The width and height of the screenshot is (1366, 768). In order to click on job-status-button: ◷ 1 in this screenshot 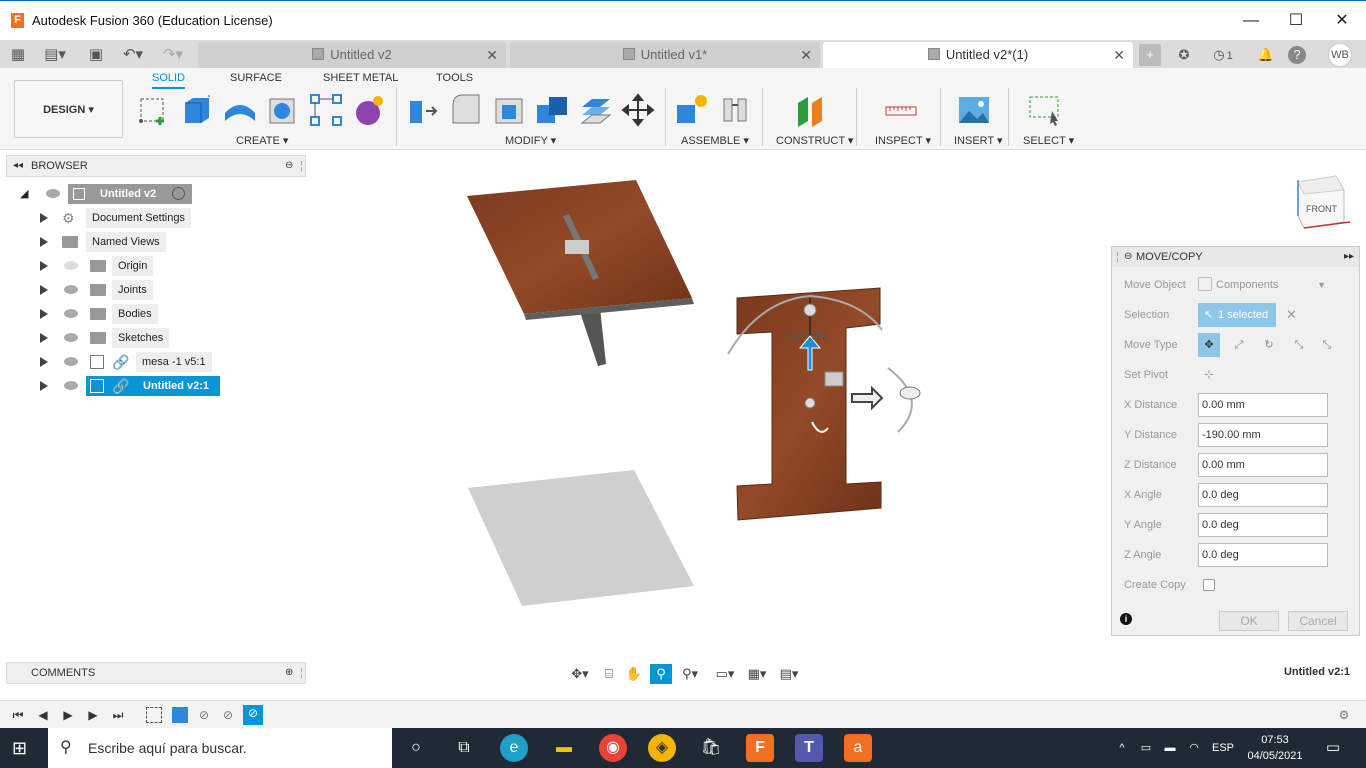, I will do `click(1223, 55)`.